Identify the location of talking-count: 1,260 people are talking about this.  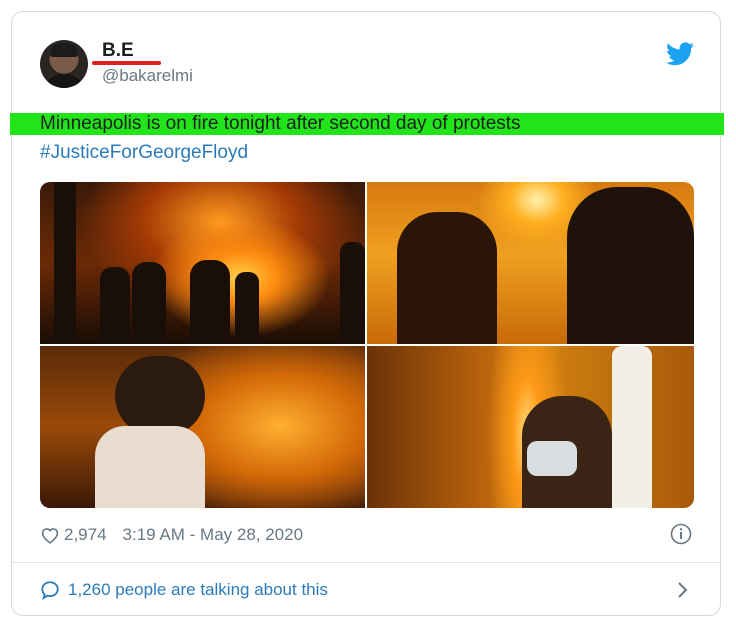
(198, 590).